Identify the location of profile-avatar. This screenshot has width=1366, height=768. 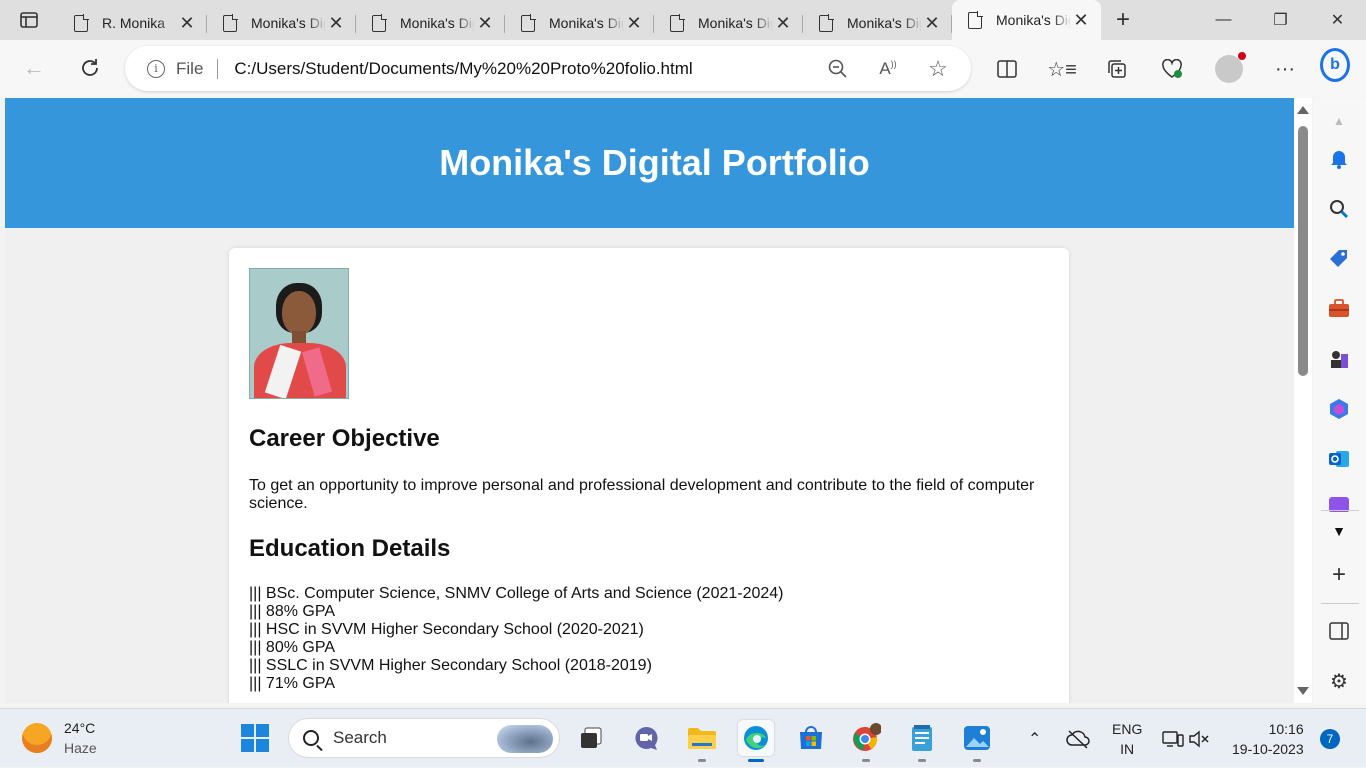
(1230, 68).